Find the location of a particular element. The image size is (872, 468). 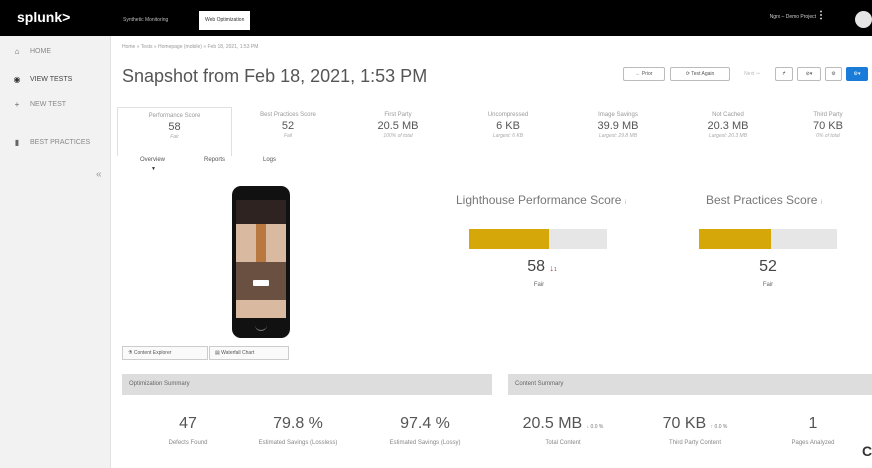

metric-first-party: First Party 20.5 MB 100% of total is located at coordinates (398, 131).